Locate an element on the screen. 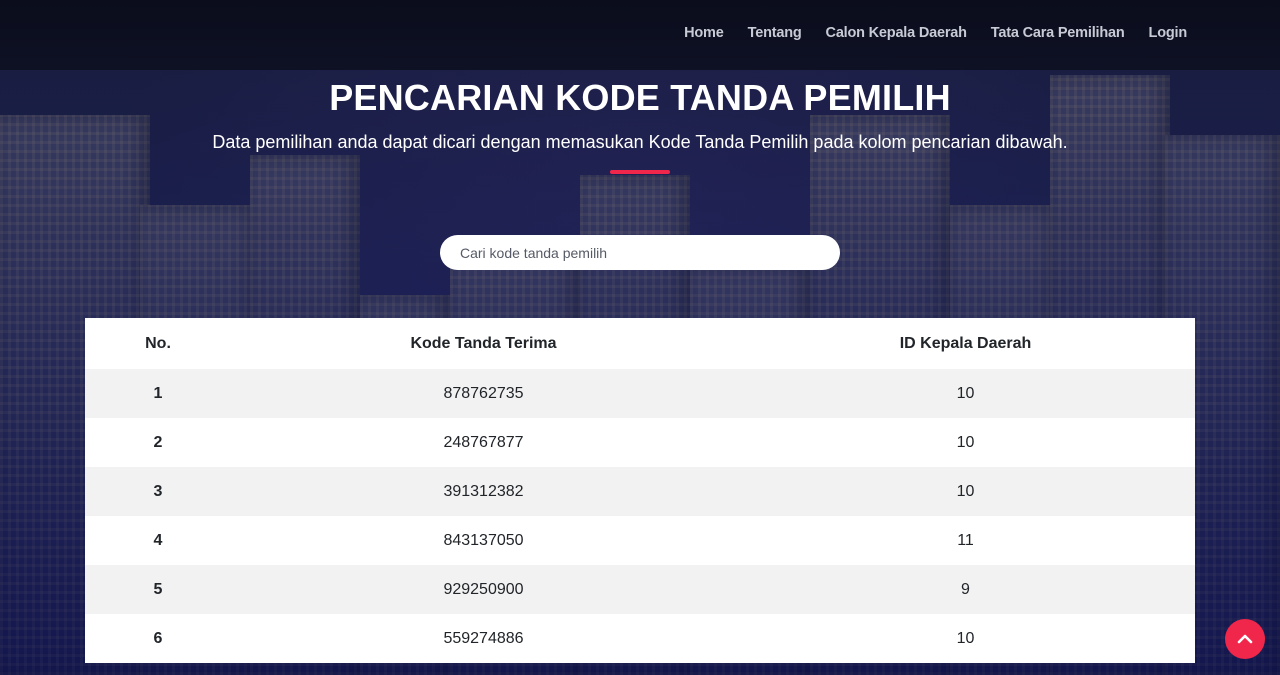  header-id-kepala-daerah: ID Kepala Daerah is located at coordinates (965, 343).